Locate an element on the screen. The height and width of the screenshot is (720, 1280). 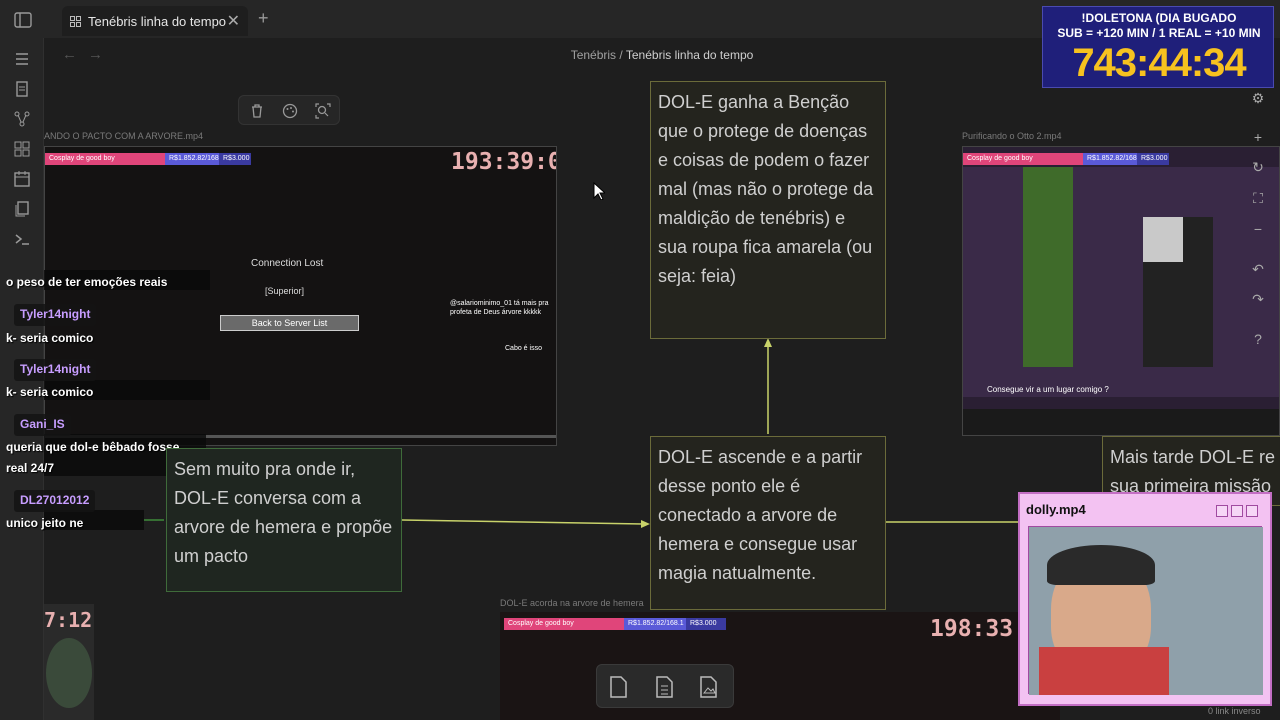
trash-icon is located at coordinates (257, 111).